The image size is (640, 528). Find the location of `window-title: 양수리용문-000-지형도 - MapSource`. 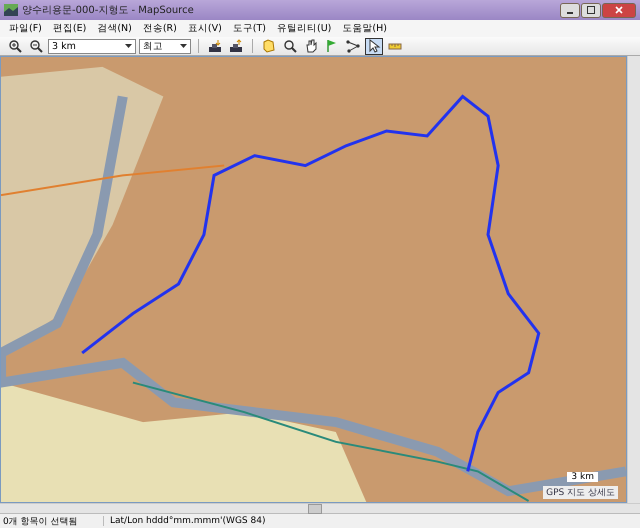

window-title: 양수리용문-000-지형도 - MapSource is located at coordinates (108, 10).